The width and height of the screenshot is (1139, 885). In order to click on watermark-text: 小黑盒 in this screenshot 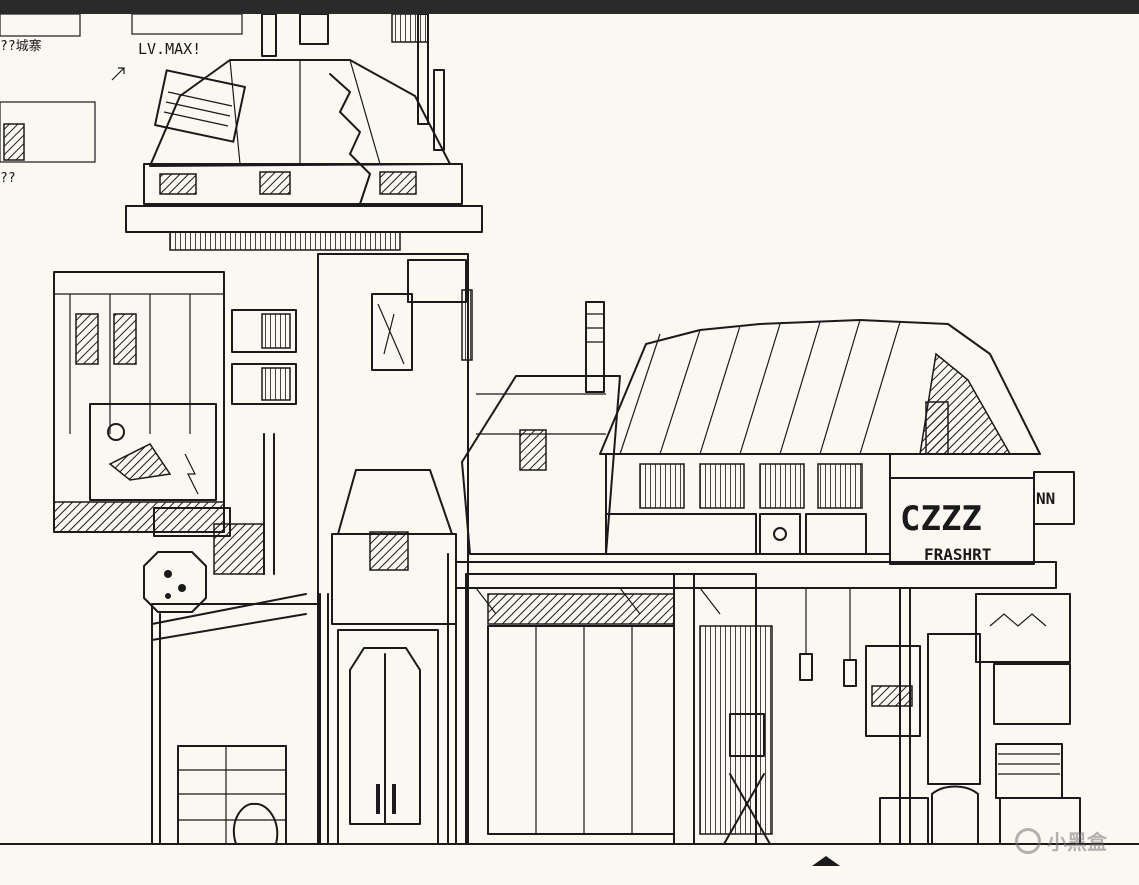, I will do `click(1077, 842)`.